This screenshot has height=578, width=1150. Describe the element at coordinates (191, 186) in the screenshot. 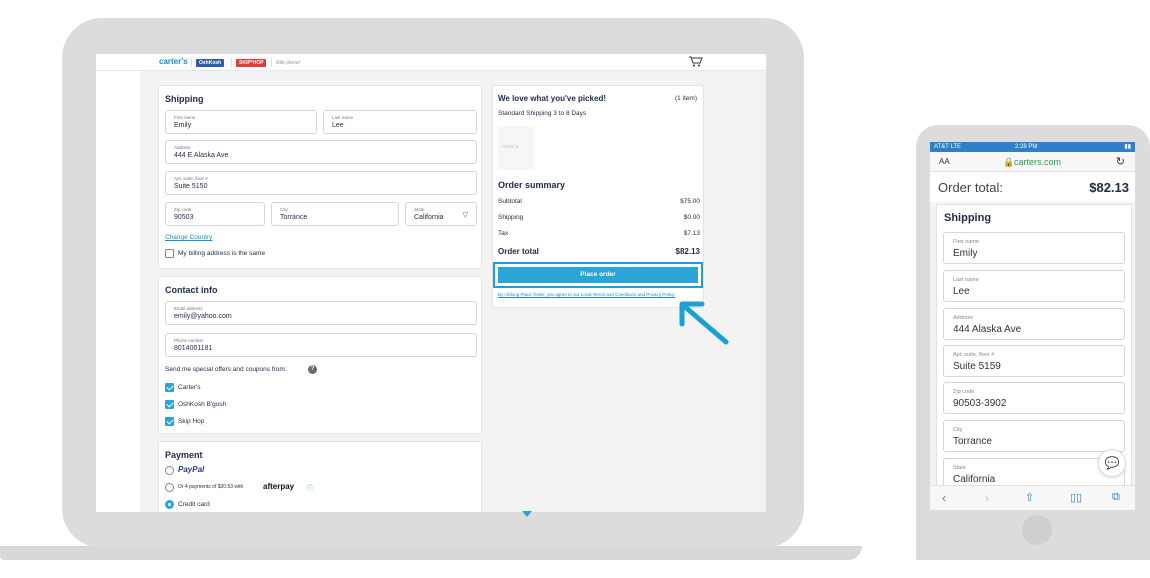

I see `field-value: Suite 5150` at that location.